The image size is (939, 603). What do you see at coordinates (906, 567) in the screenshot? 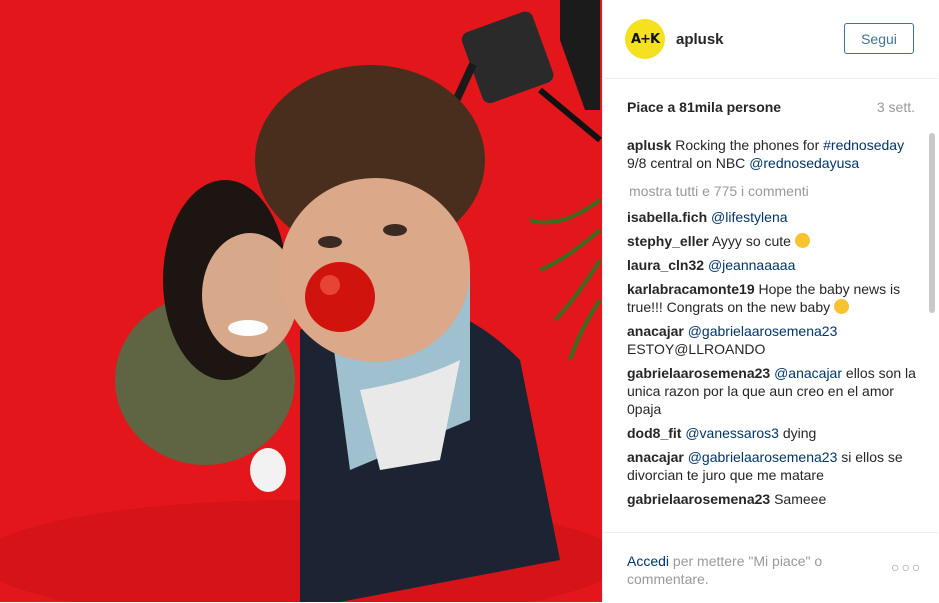
I see `ellipsis-icon: ○○○` at bounding box center [906, 567].